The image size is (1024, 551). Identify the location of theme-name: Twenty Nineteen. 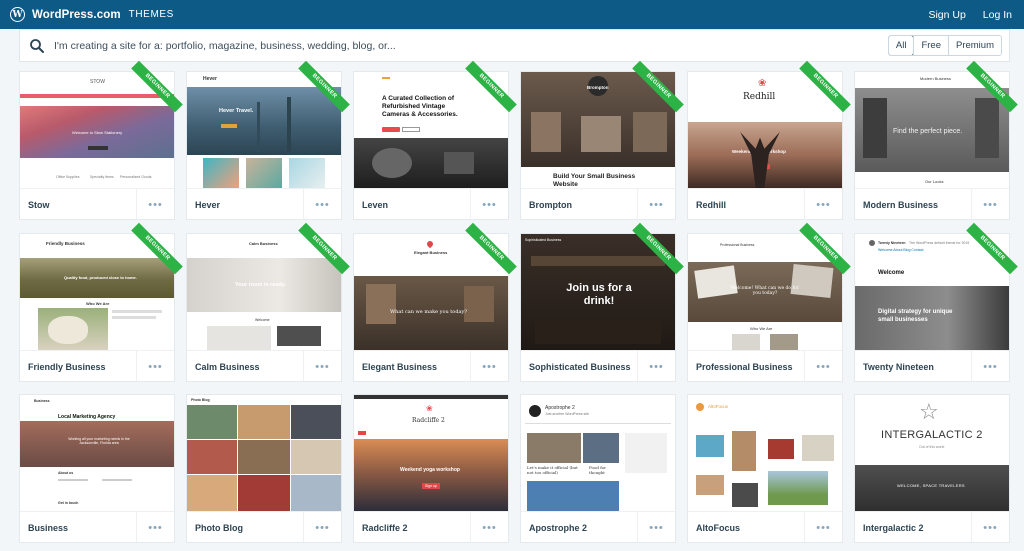
(913, 367).